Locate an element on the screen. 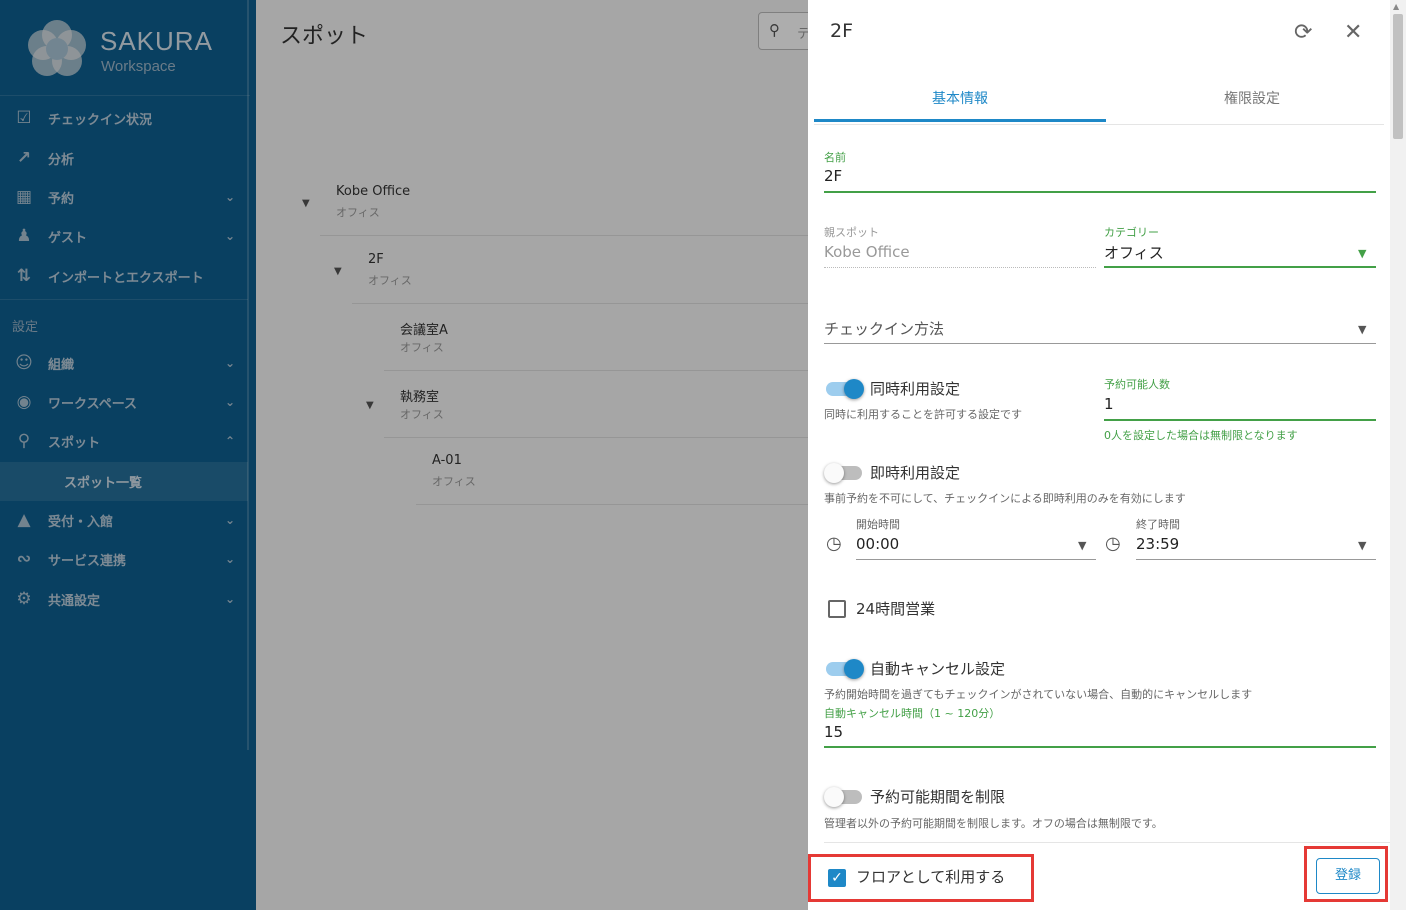  start-time-underline is located at coordinates (976, 559).